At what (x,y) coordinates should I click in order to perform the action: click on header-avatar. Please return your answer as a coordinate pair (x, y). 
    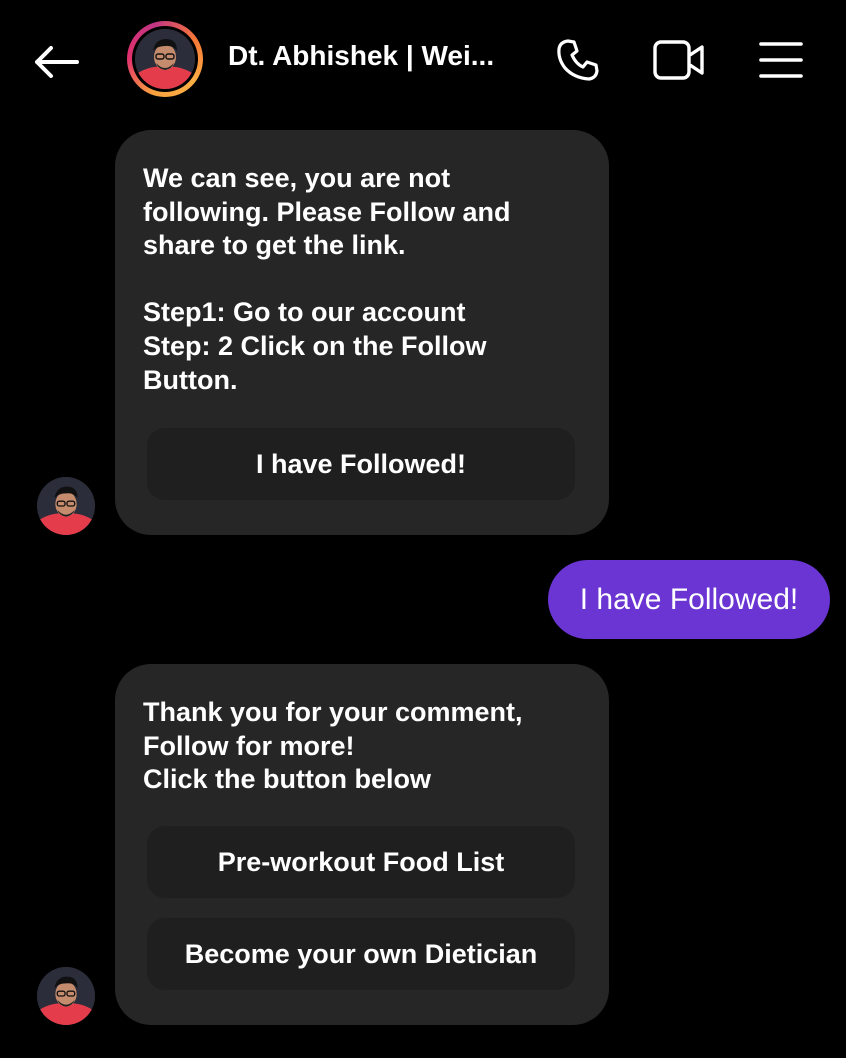
    Looking at the image, I should click on (165, 59).